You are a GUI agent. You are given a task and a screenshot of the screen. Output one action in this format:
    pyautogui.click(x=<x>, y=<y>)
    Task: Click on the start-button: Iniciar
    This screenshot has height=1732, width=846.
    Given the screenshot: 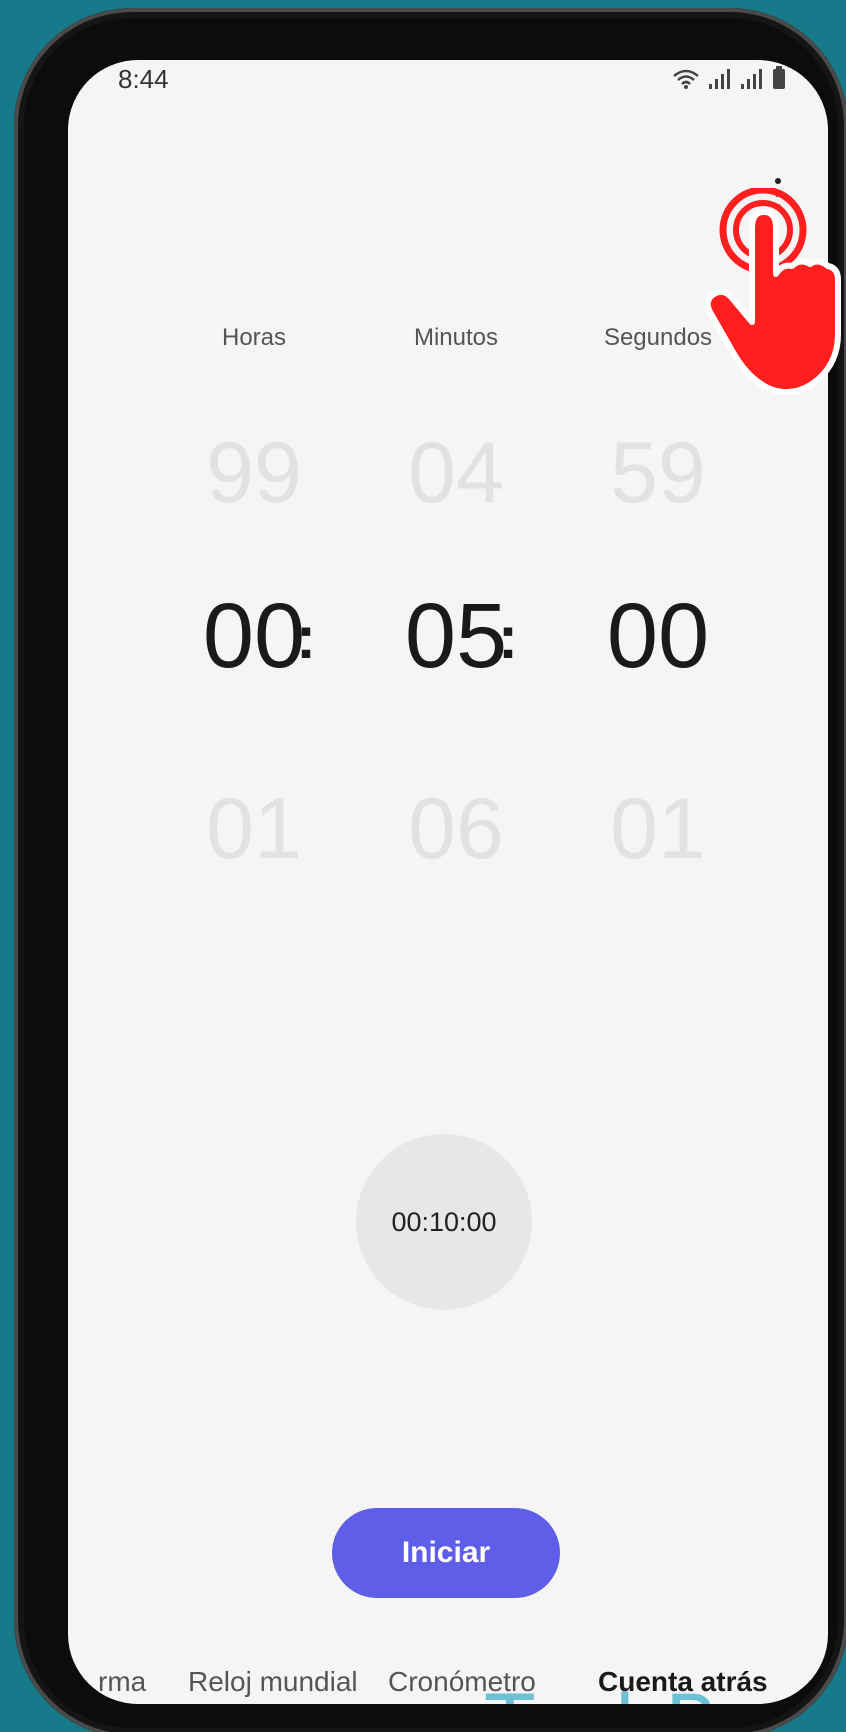 What is the action you would take?
    pyautogui.click(x=446, y=1553)
    